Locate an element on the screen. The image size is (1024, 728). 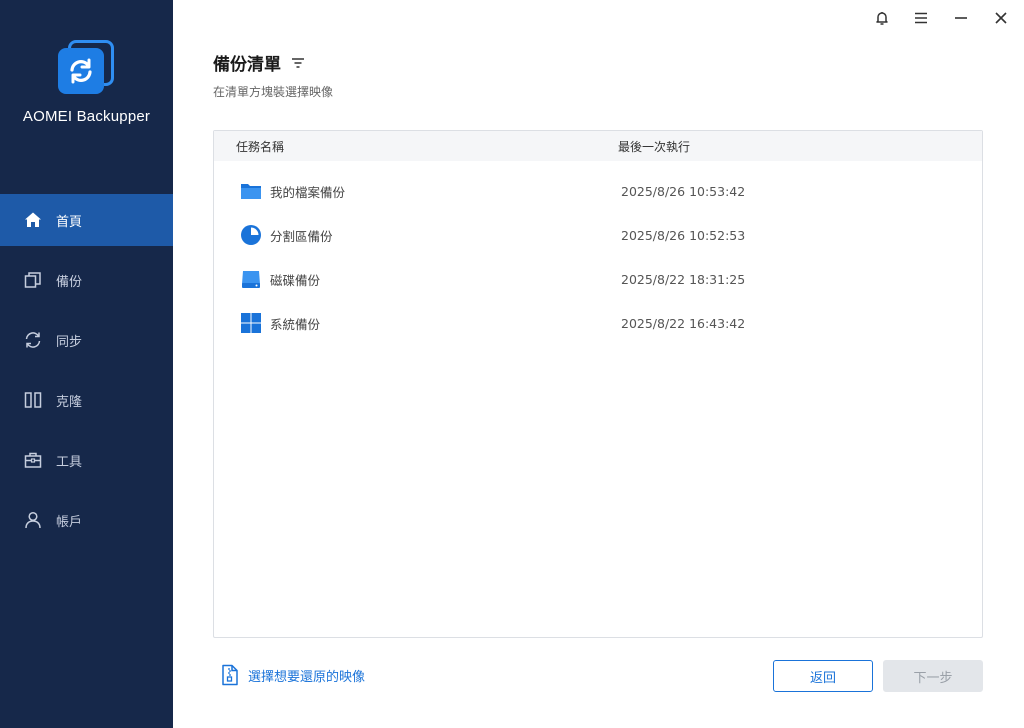
task-name-cell: 磁碟備份 is located at coordinates (416, 279).